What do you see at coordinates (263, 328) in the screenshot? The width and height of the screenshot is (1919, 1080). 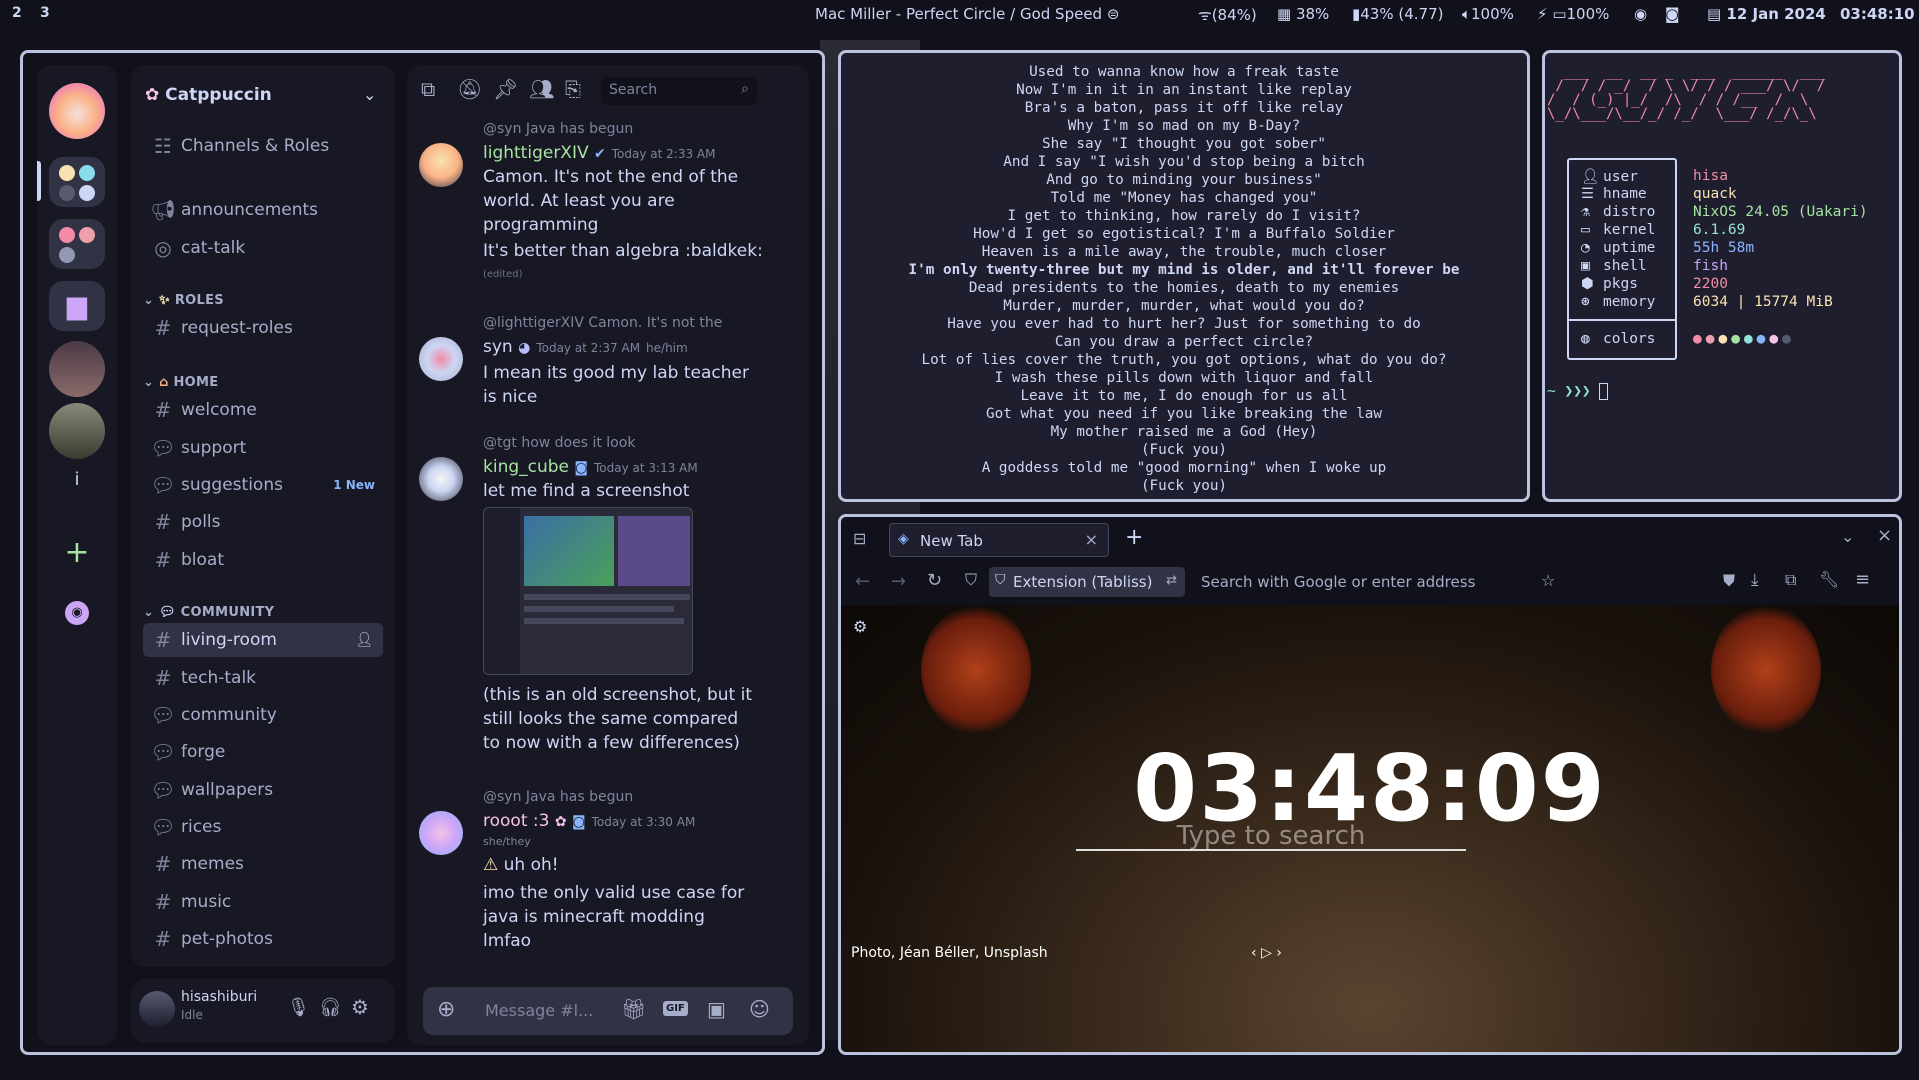 I see `channel-request-roles: # request-roles` at bounding box center [263, 328].